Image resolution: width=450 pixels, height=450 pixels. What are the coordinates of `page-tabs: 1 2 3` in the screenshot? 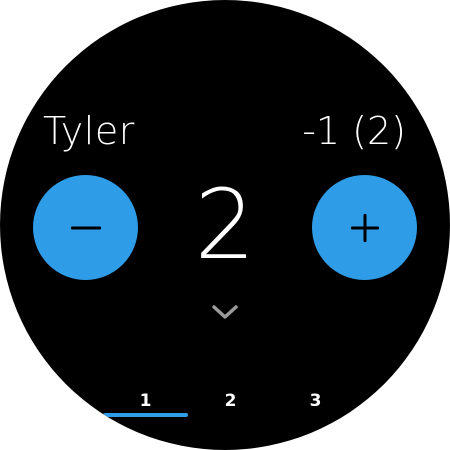 It's located at (230, 403).